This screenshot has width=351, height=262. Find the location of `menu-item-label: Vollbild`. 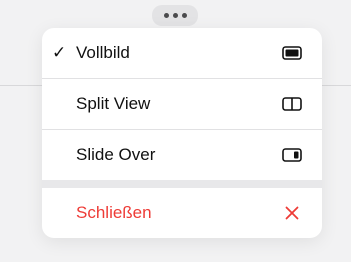

menu-item-label: Vollbild is located at coordinates (103, 52).